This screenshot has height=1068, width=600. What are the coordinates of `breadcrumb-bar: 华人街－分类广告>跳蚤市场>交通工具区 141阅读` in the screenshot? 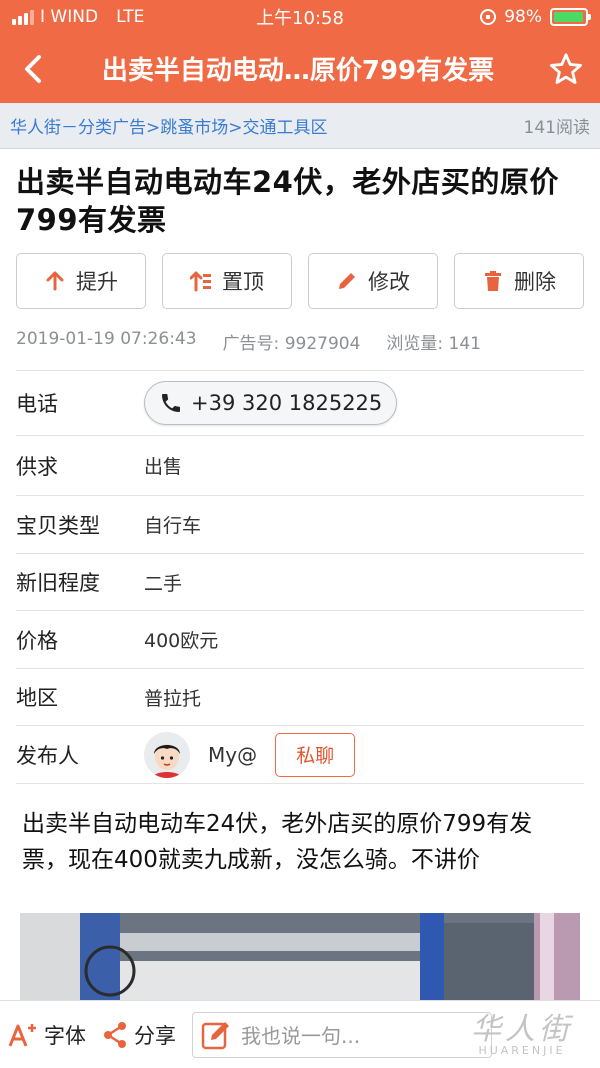 It's located at (300, 126).